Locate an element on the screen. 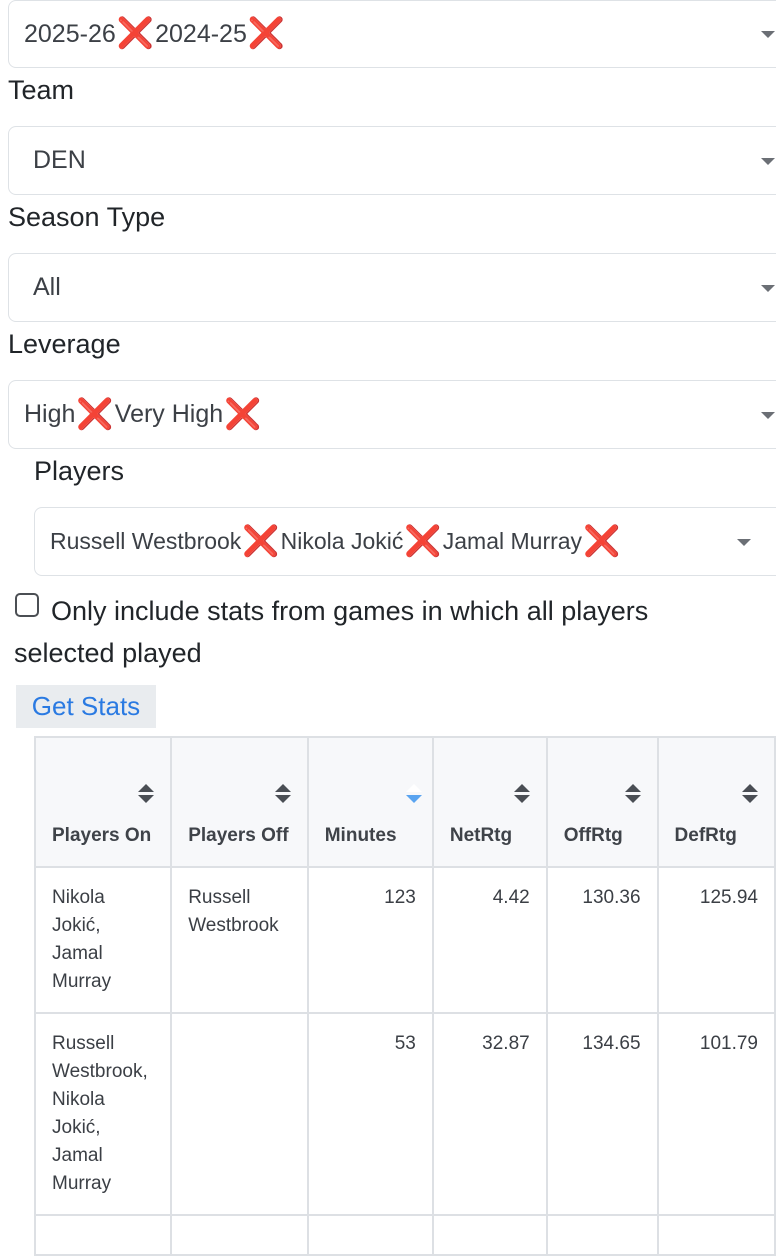 This screenshot has height=1256, width=776. season-select: 2025-26 ❌ 2024-25 ❌ is located at coordinates (392, 34).